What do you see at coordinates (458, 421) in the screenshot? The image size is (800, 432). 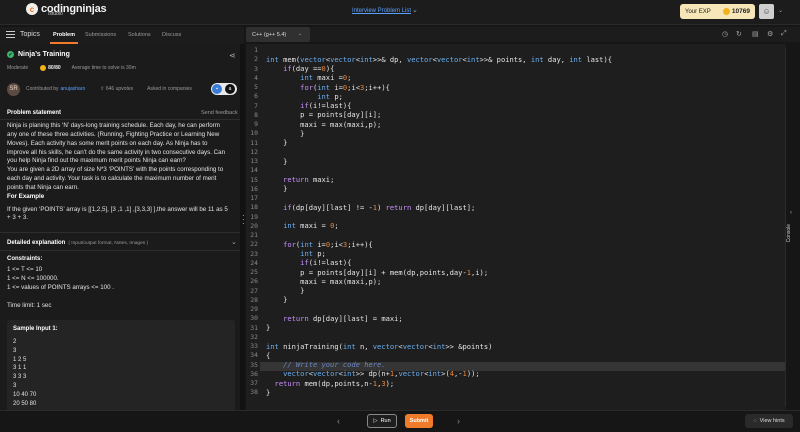 I see `chevron-right-icon: ›` at bounding box center [458, 421].